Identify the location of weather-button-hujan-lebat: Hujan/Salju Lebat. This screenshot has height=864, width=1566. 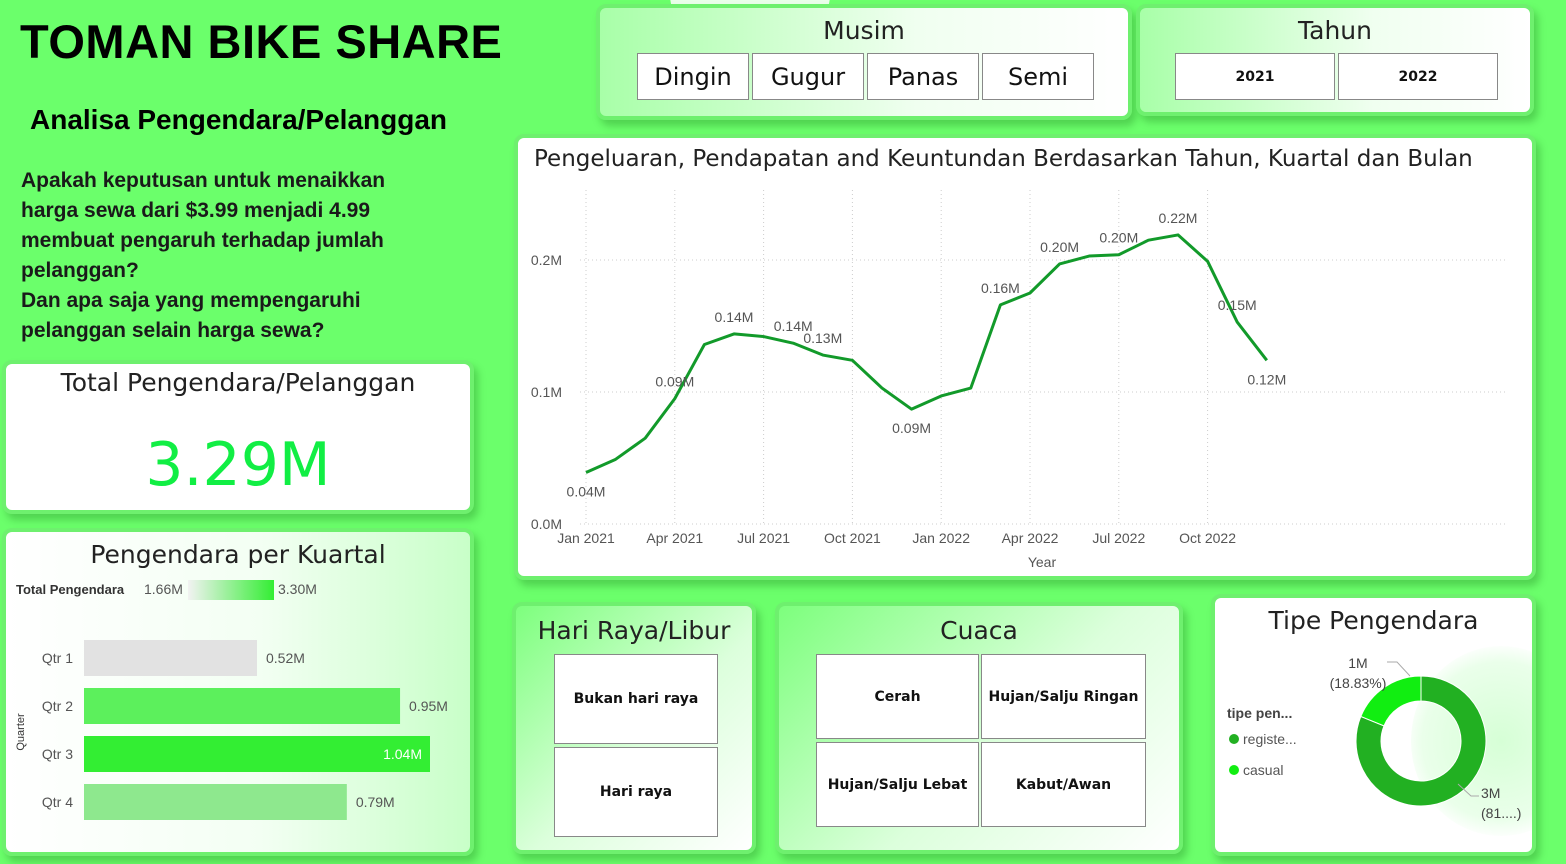
(897, 784).